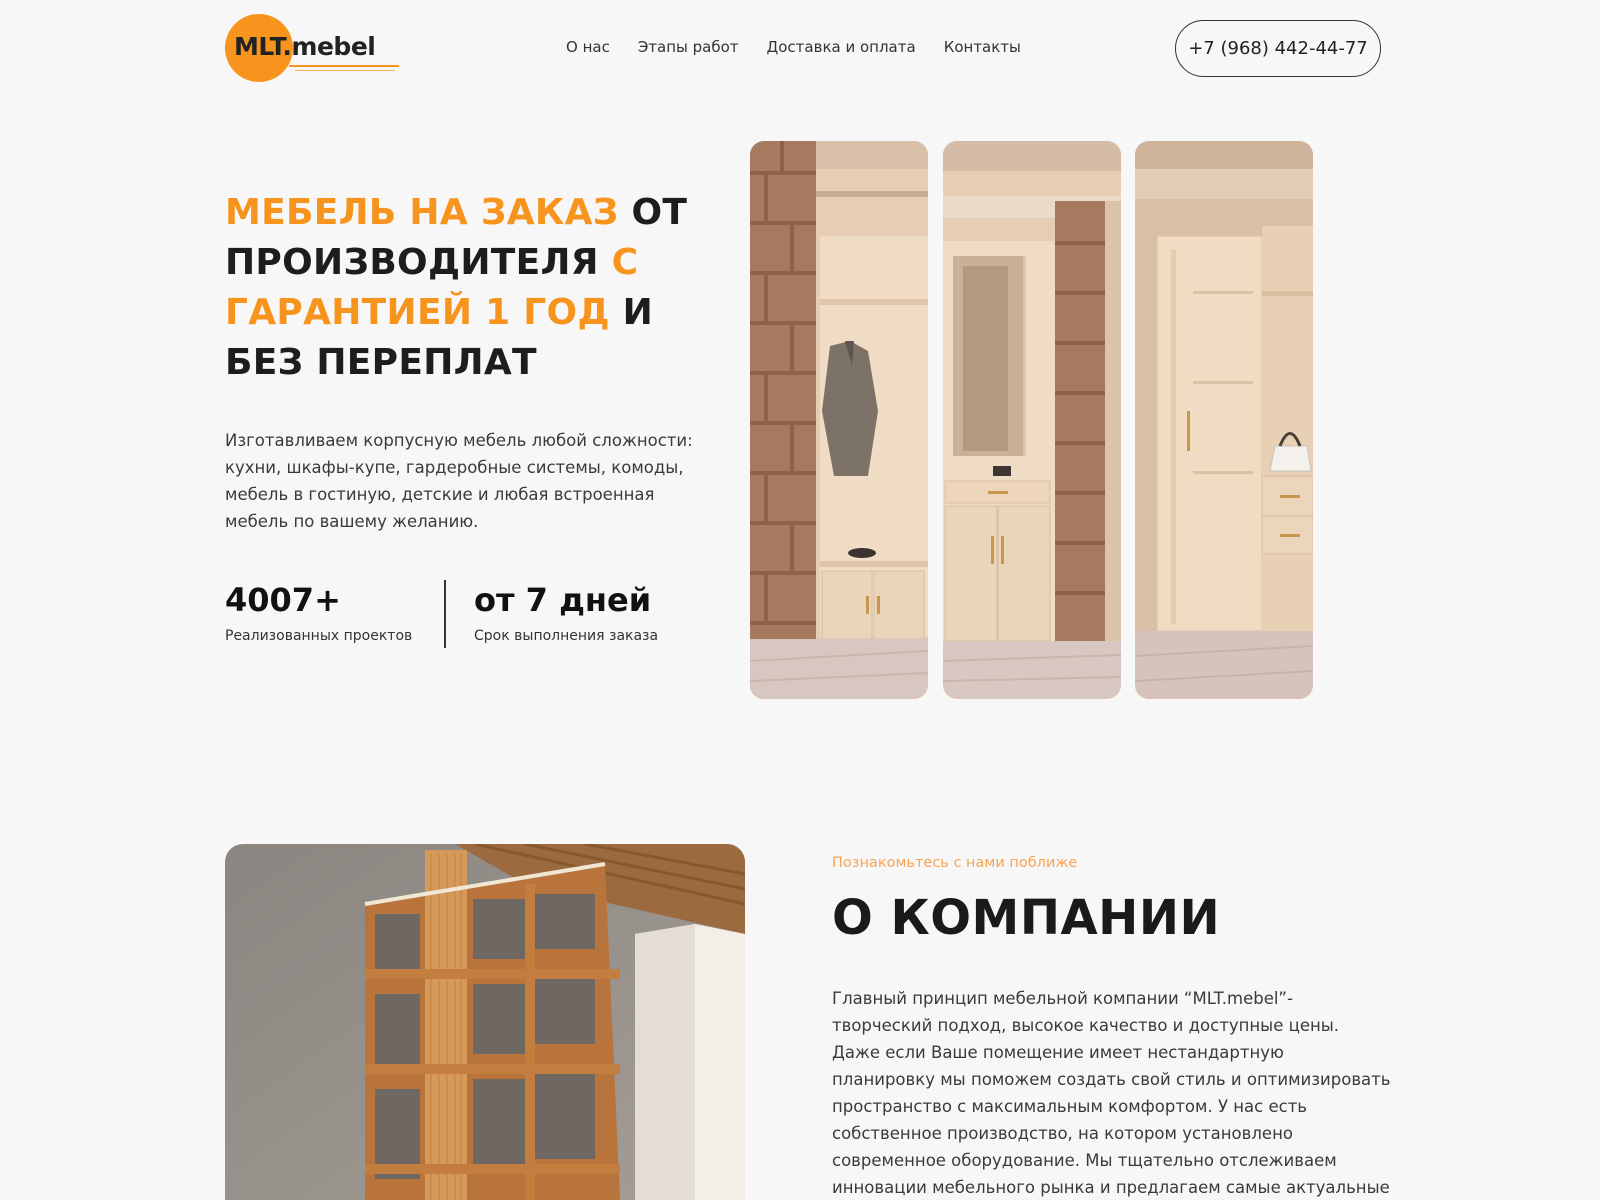 The width and height of the screenshot is (1600, 1200). I want to click on stat-duration-label: Срок выполнения заказа, so click(566, 636).